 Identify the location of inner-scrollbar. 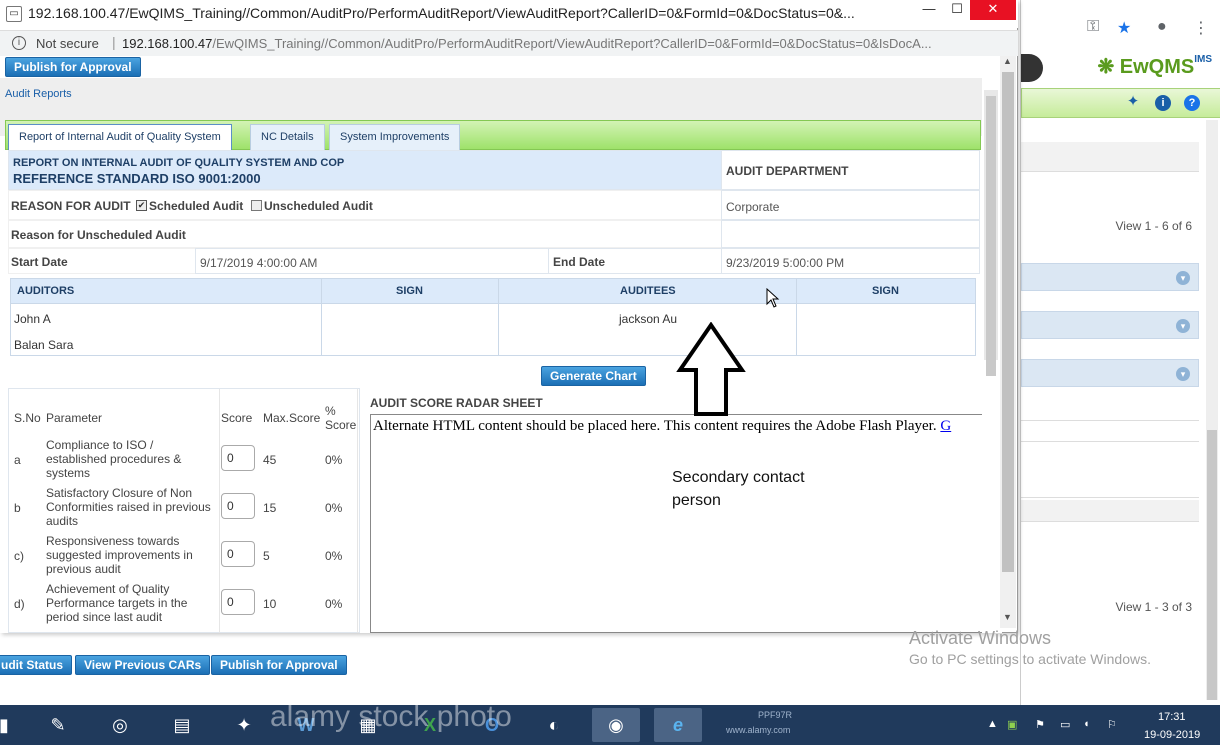
(991, 233).